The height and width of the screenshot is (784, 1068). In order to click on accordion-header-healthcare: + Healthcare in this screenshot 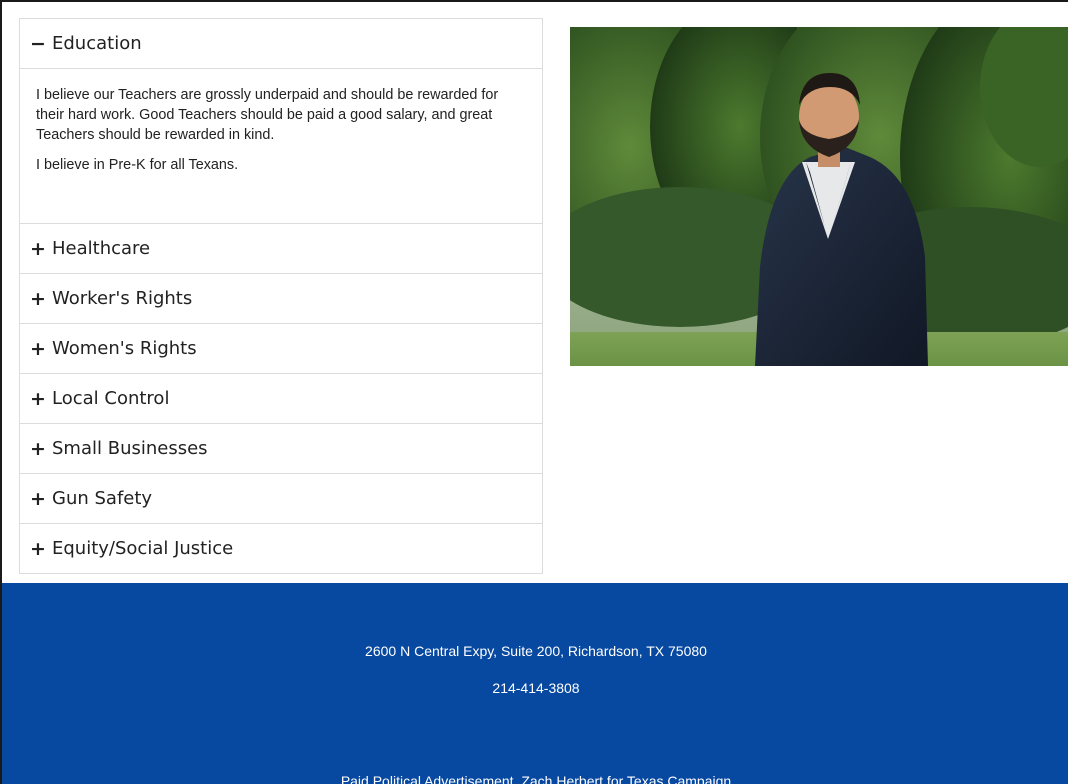, I will do `click(281, 248)`.